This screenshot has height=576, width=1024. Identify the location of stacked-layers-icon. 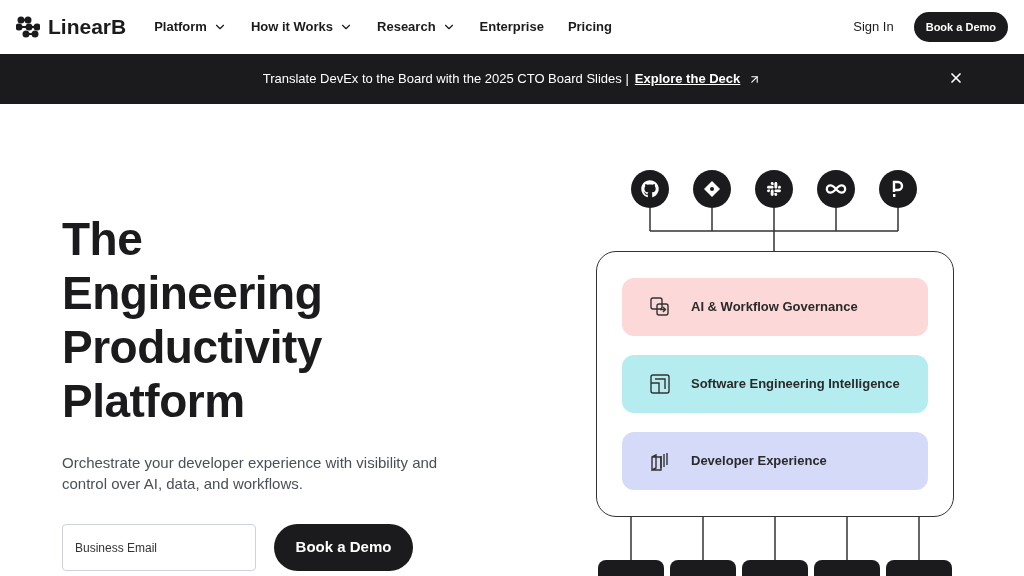
(660, 461).